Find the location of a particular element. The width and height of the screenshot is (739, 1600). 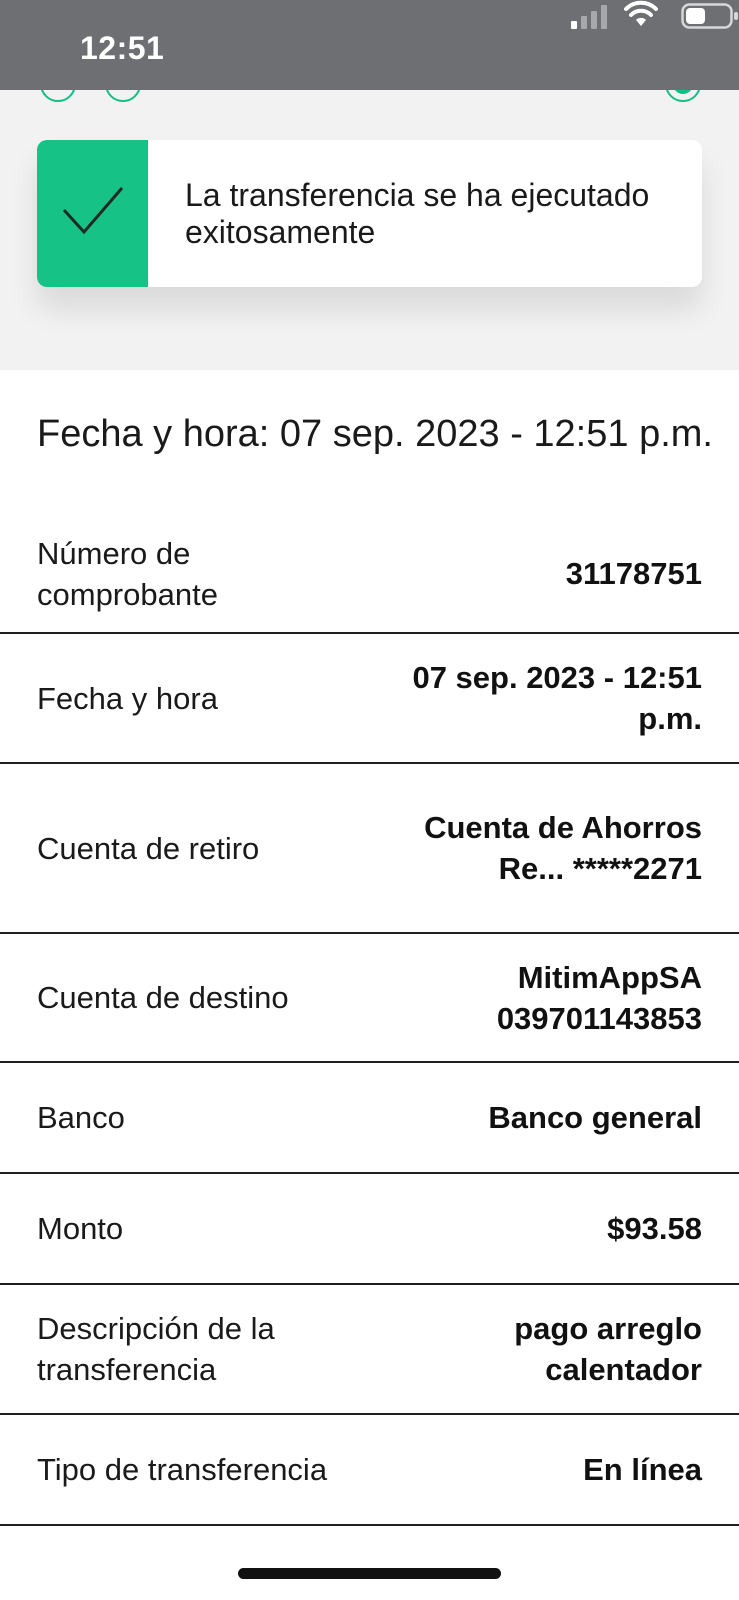

home-indicator is located at coordinates (369, 1573).